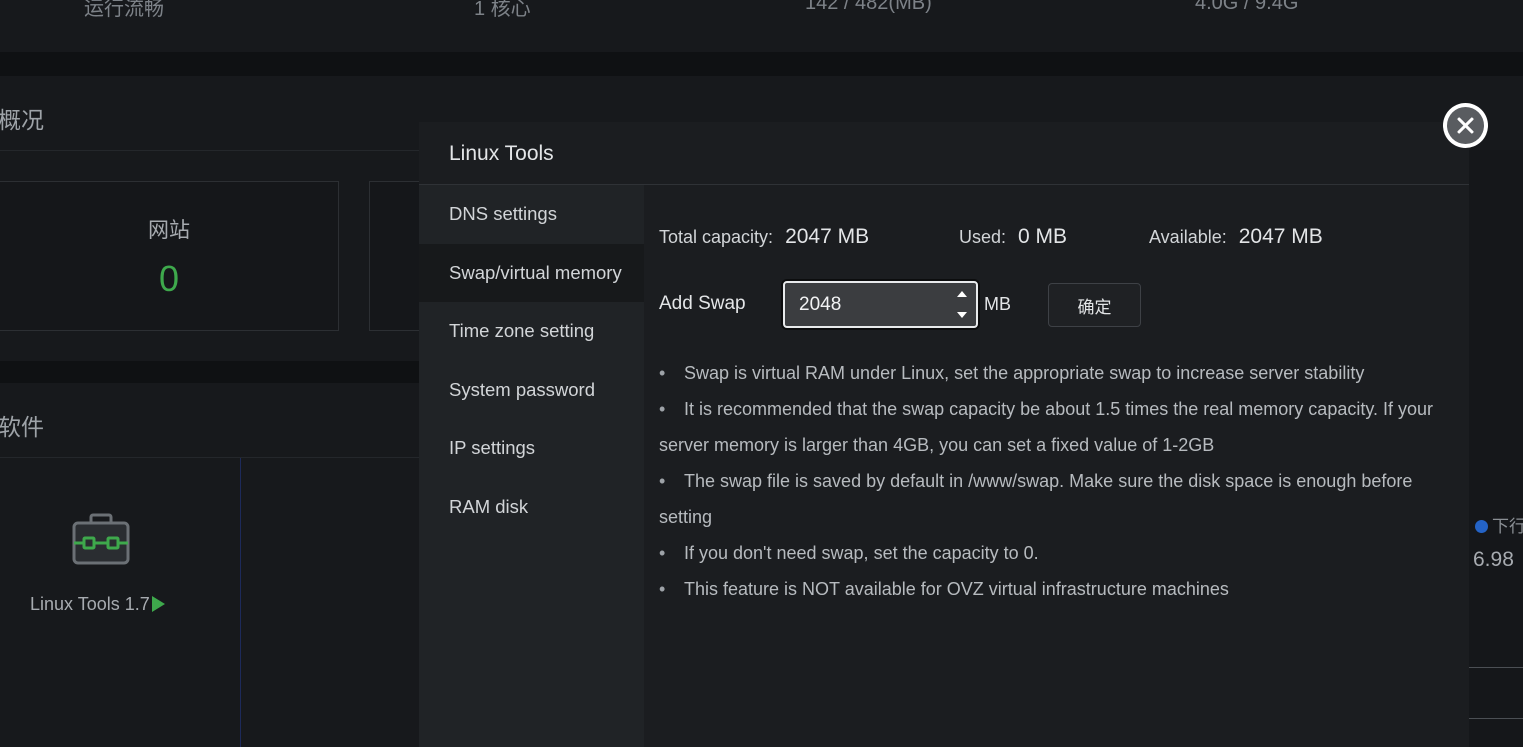 The image size is (1523, 747). What do you see at coordinates (169, 256) in the screenshot?
I see `site-stat-card: 网站 0` at bounding box center [169, 256].